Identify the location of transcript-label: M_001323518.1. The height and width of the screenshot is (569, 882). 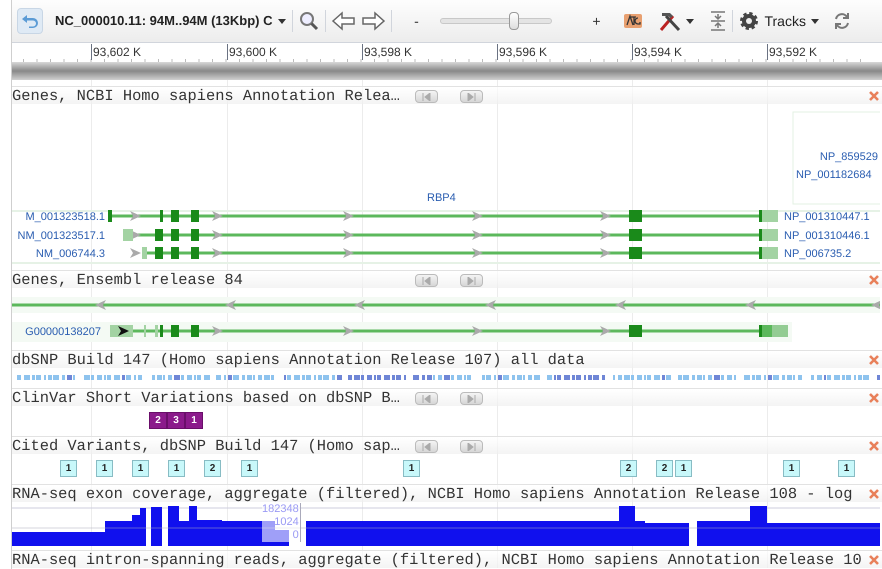
(65, 217).